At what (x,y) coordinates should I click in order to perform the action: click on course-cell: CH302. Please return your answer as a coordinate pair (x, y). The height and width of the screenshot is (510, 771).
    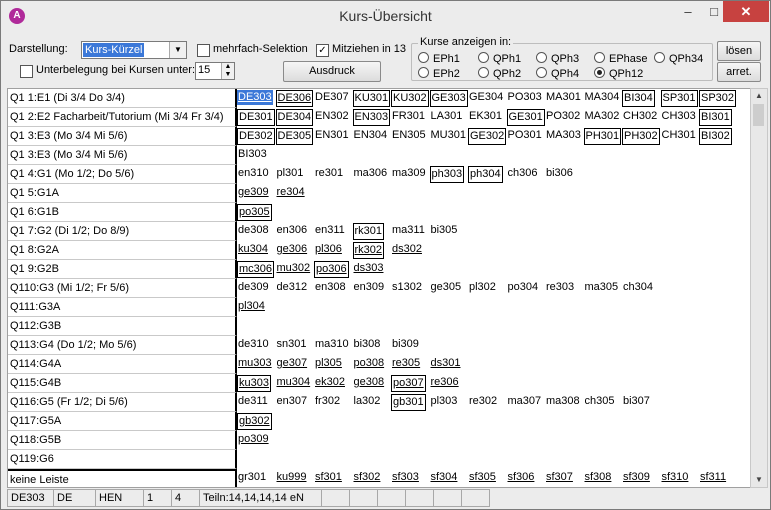
    Looking at the image, I should click on (640, 116).